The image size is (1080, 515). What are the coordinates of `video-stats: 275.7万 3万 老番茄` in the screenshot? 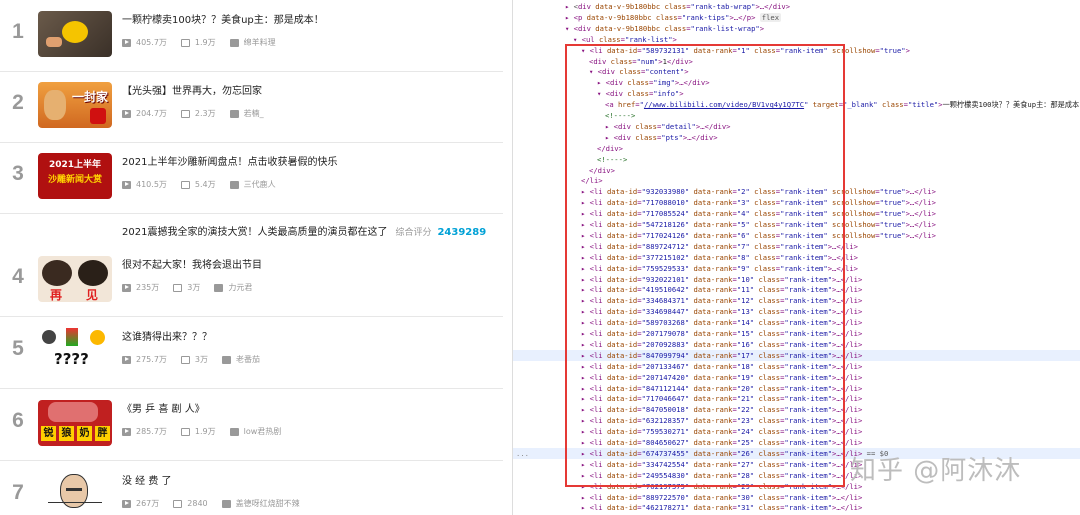 It's located at (191, 359).